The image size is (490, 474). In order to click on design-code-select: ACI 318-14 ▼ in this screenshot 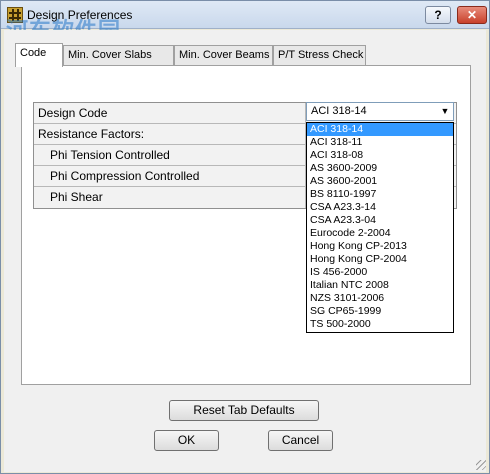, I will do `click(380, 111)`.